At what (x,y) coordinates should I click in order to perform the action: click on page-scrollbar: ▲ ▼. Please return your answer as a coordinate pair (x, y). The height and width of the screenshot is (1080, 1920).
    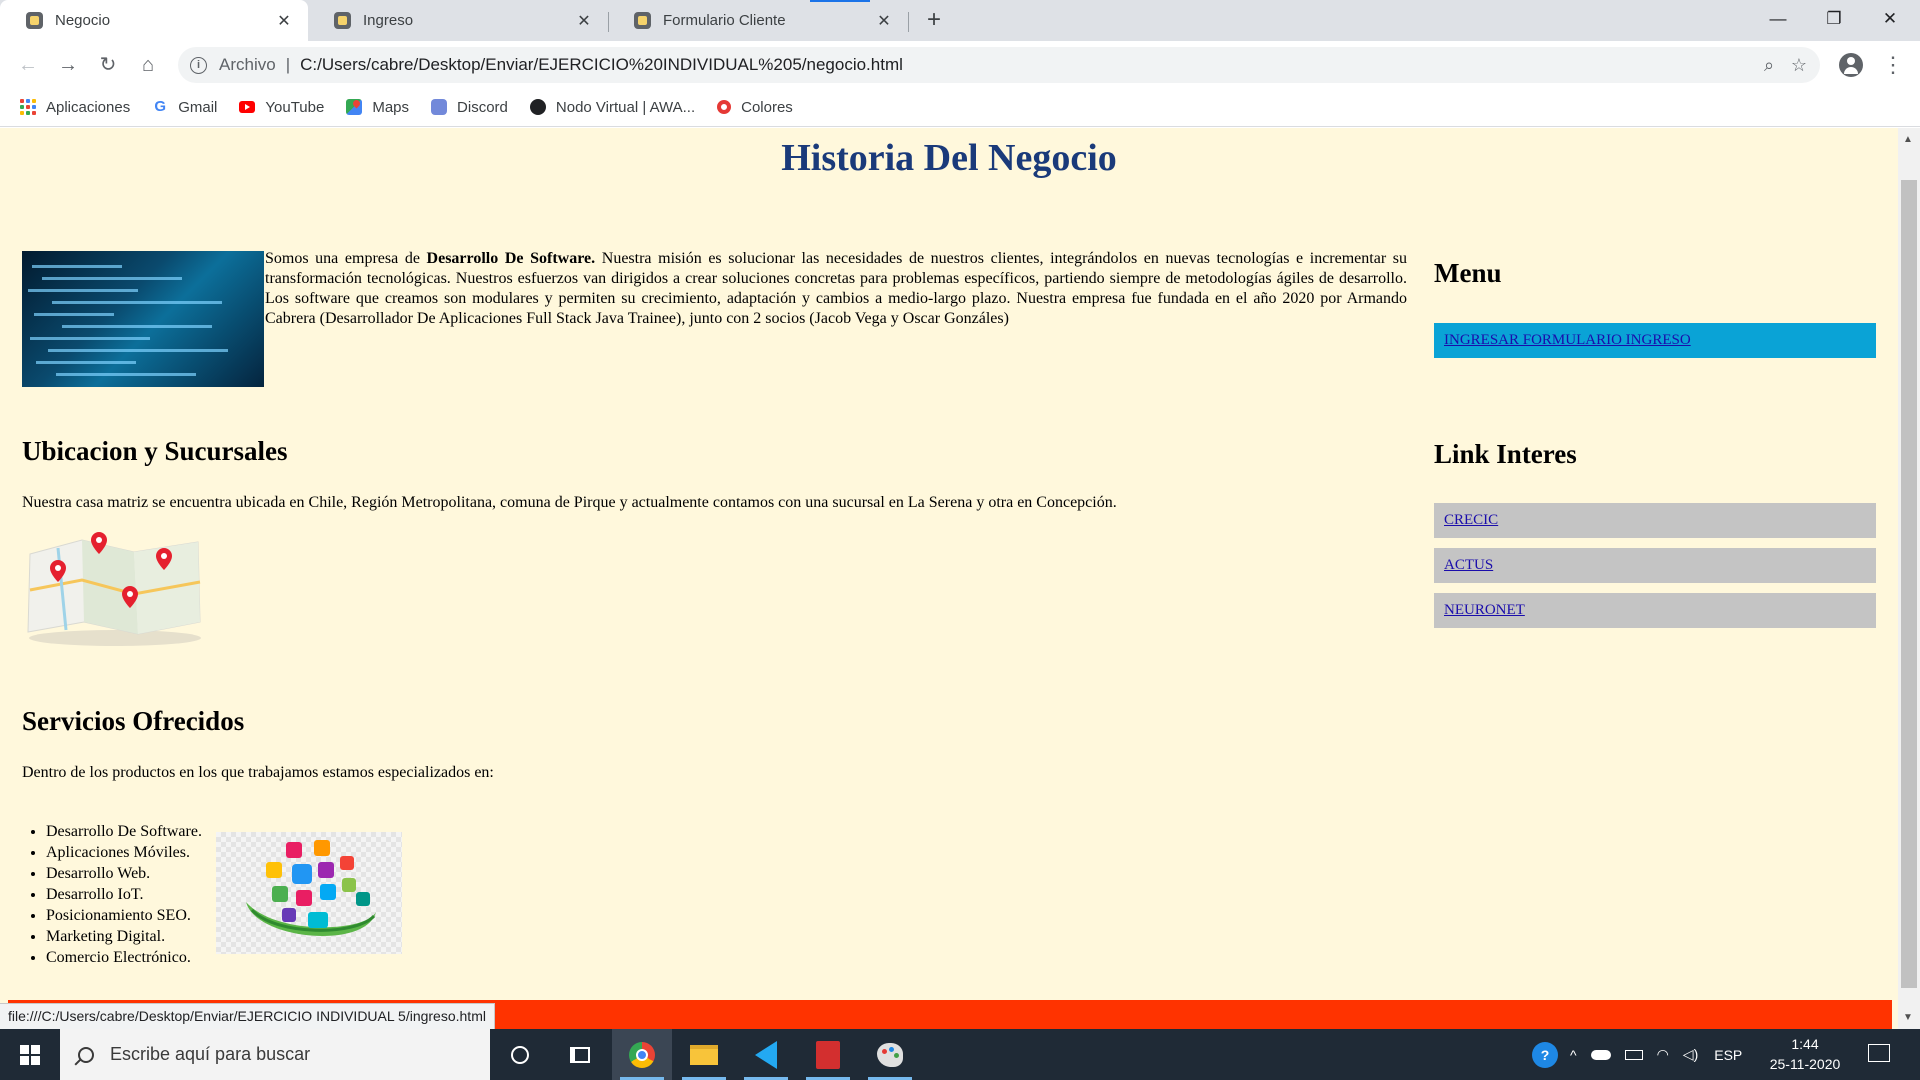
    Looking at the image, I should click on (1909, 578).